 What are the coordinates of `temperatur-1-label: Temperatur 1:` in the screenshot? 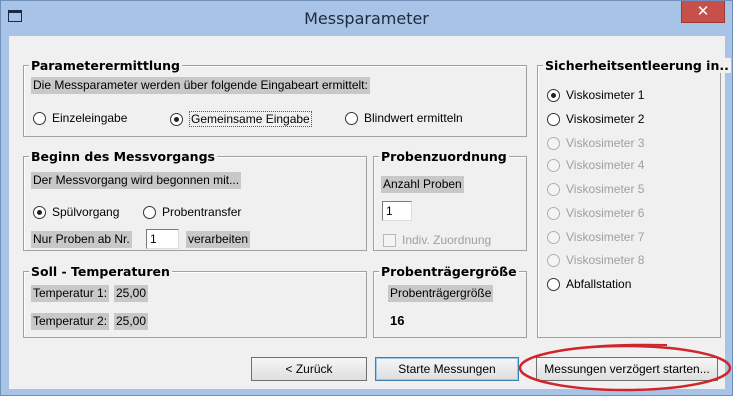 It's located at (70, 293).